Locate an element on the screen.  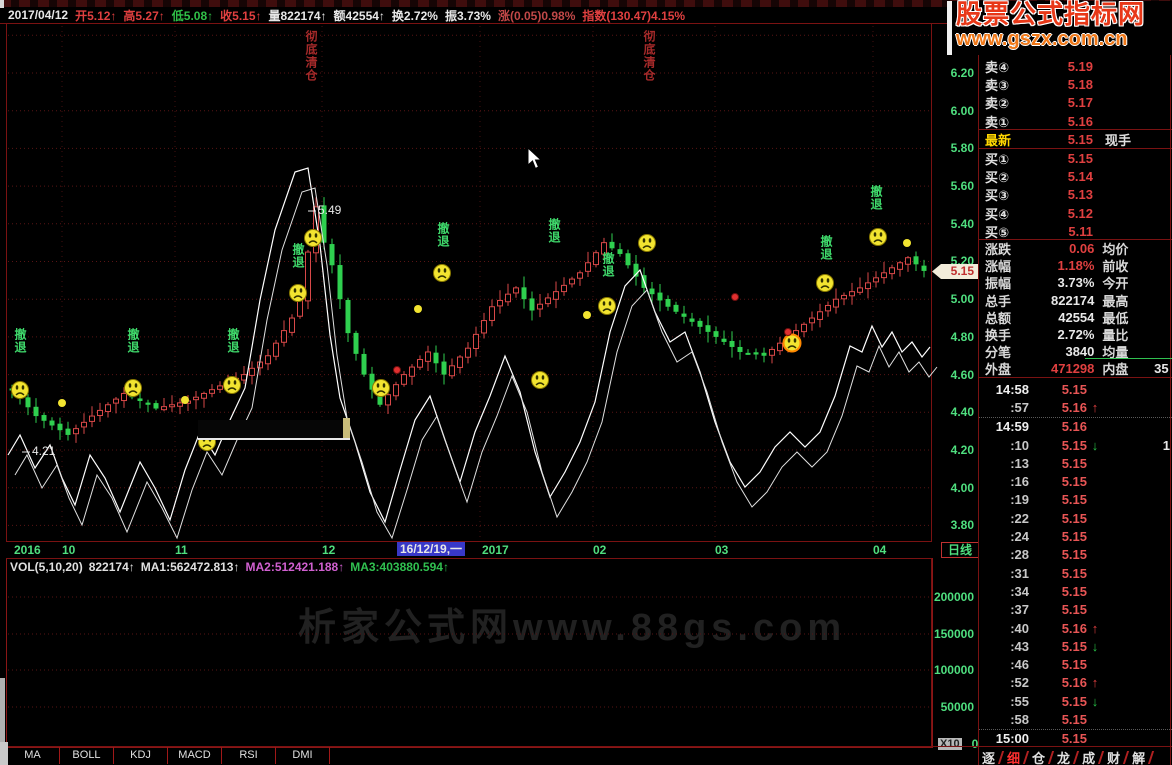
time-axis-label: 10 is located at coordinates (69, 550).